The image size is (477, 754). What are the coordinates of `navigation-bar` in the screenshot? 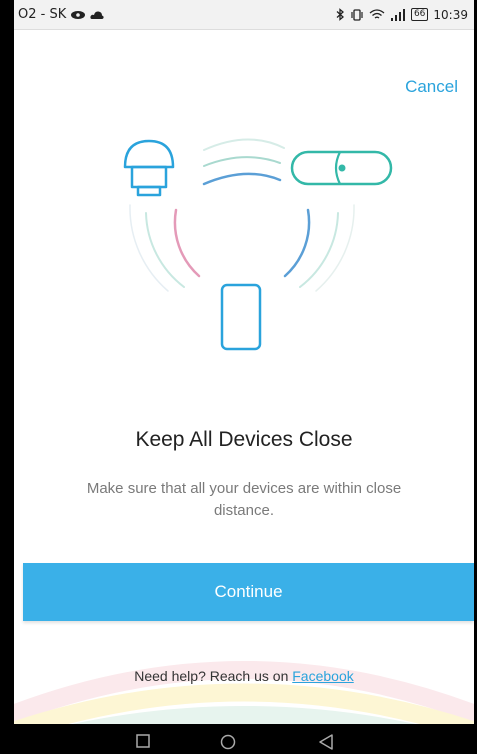 It's located at (238, 739).